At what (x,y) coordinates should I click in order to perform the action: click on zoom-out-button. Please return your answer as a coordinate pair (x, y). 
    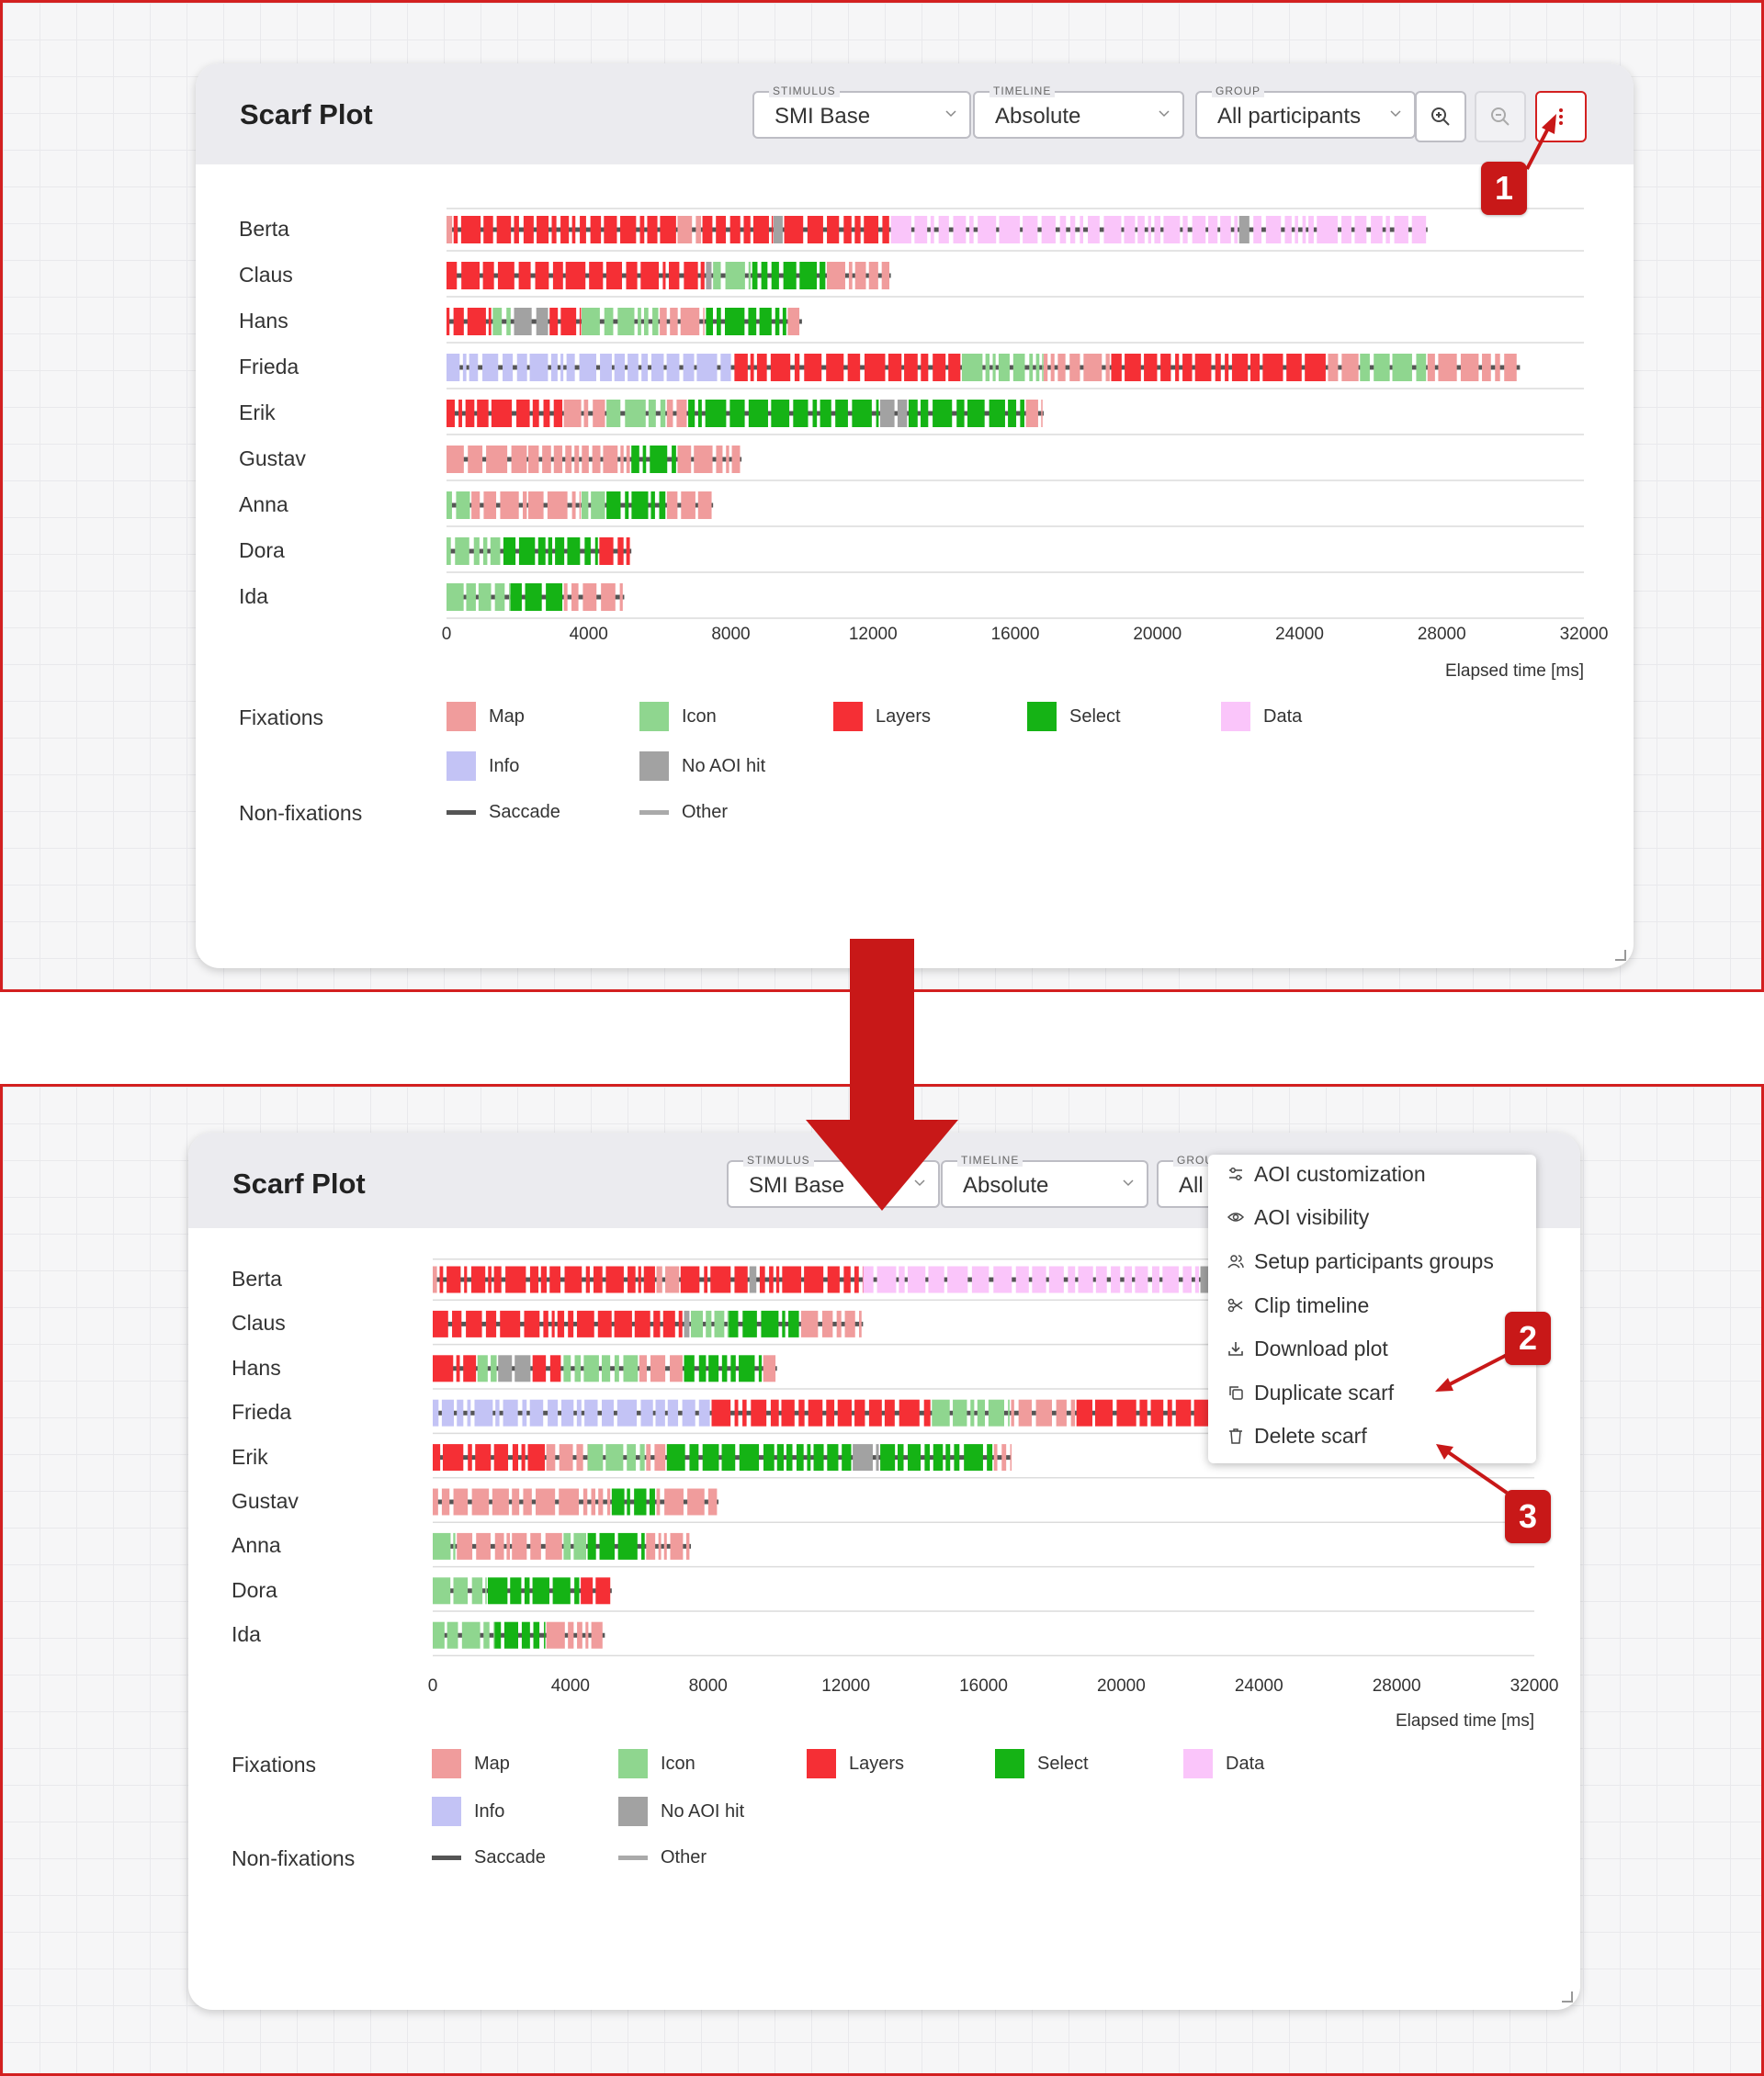
    Looking at the image, I should click on (1500, 116).